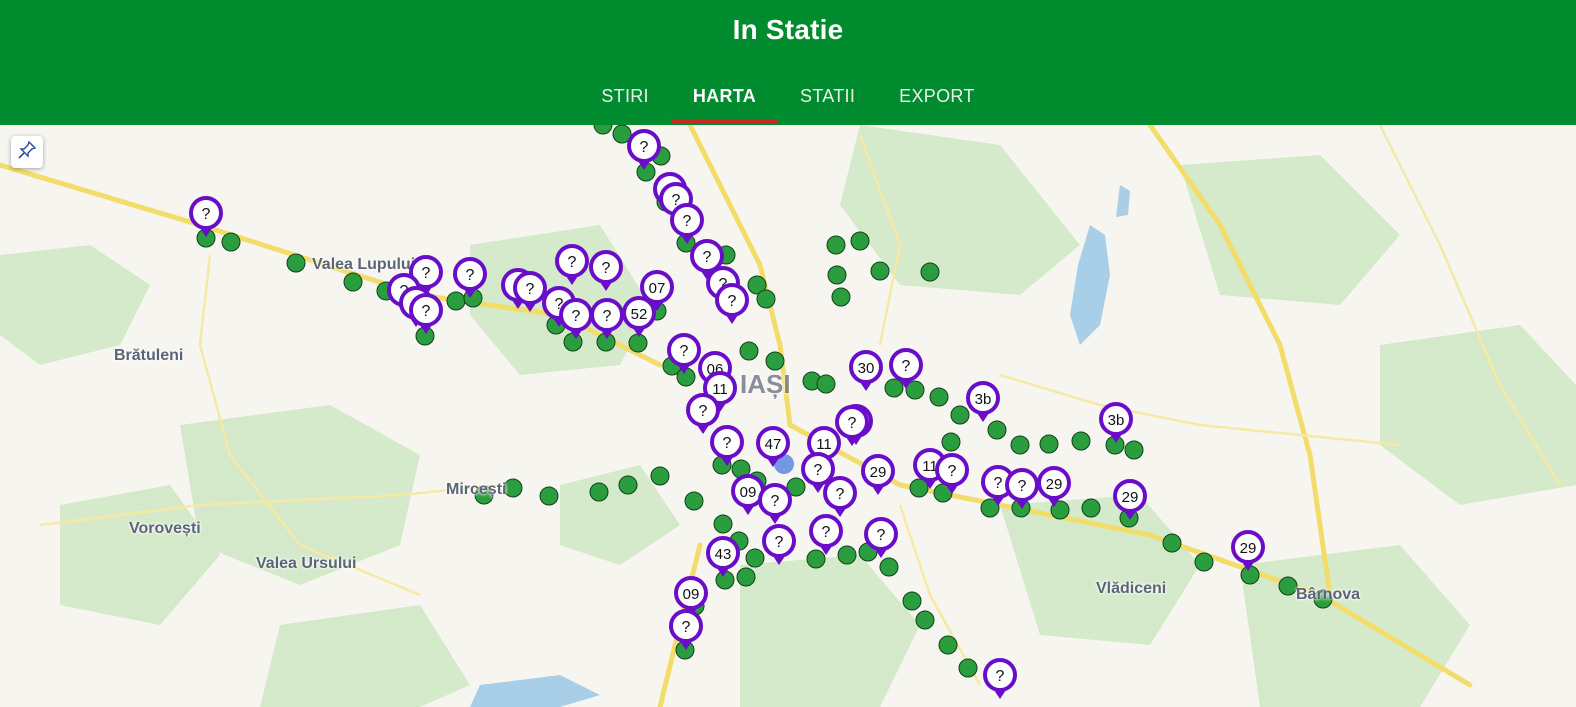 Image resolution: width=1576 pixels, height=707 pixels. I want to click on tab-label: STIRI, so click(625, 96).